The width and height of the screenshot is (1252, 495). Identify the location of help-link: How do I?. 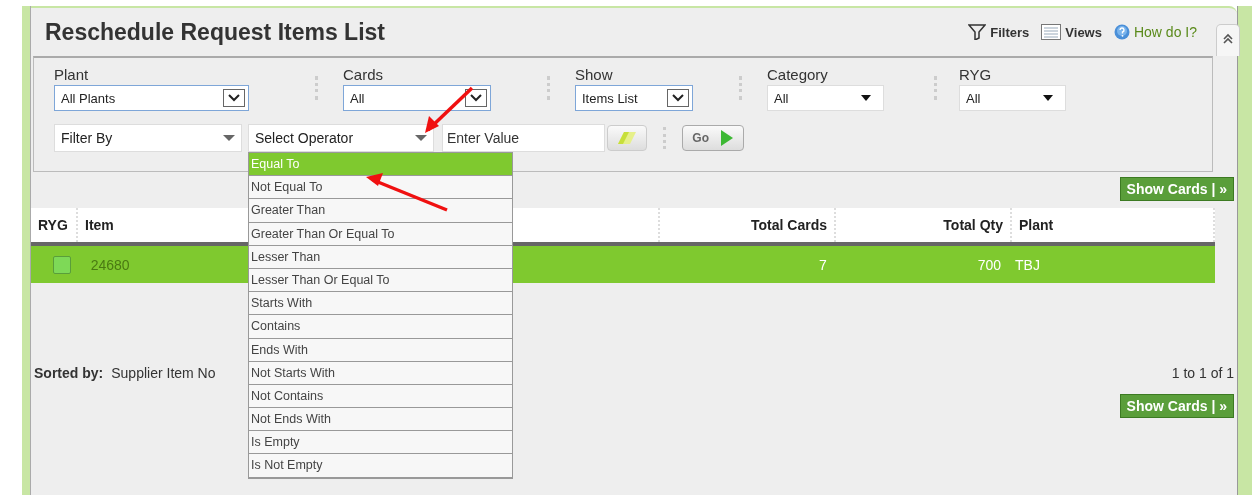
(1155, 32).